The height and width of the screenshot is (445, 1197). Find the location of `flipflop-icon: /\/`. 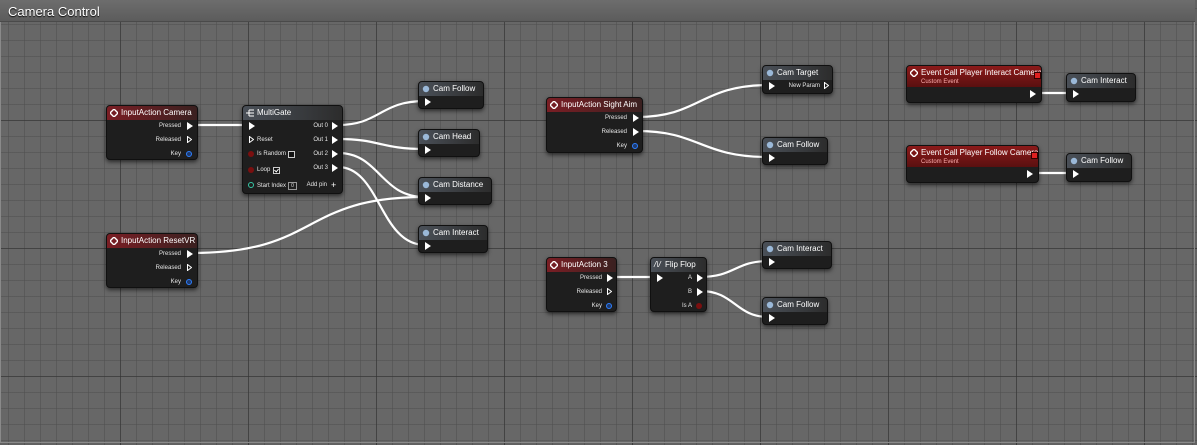

flipflop-icon: /\/ is located at coordinates (657, 264).